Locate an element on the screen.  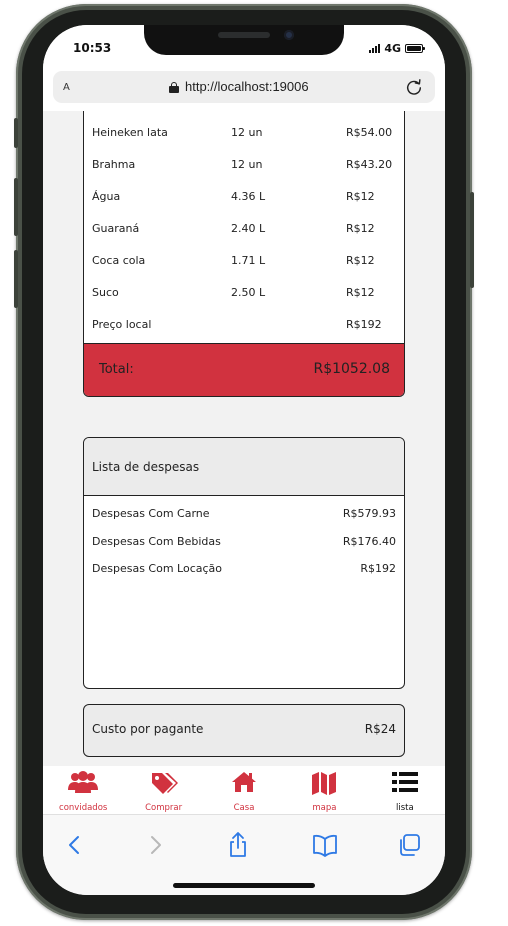
forward-icon is located at coordinates (155, 845).